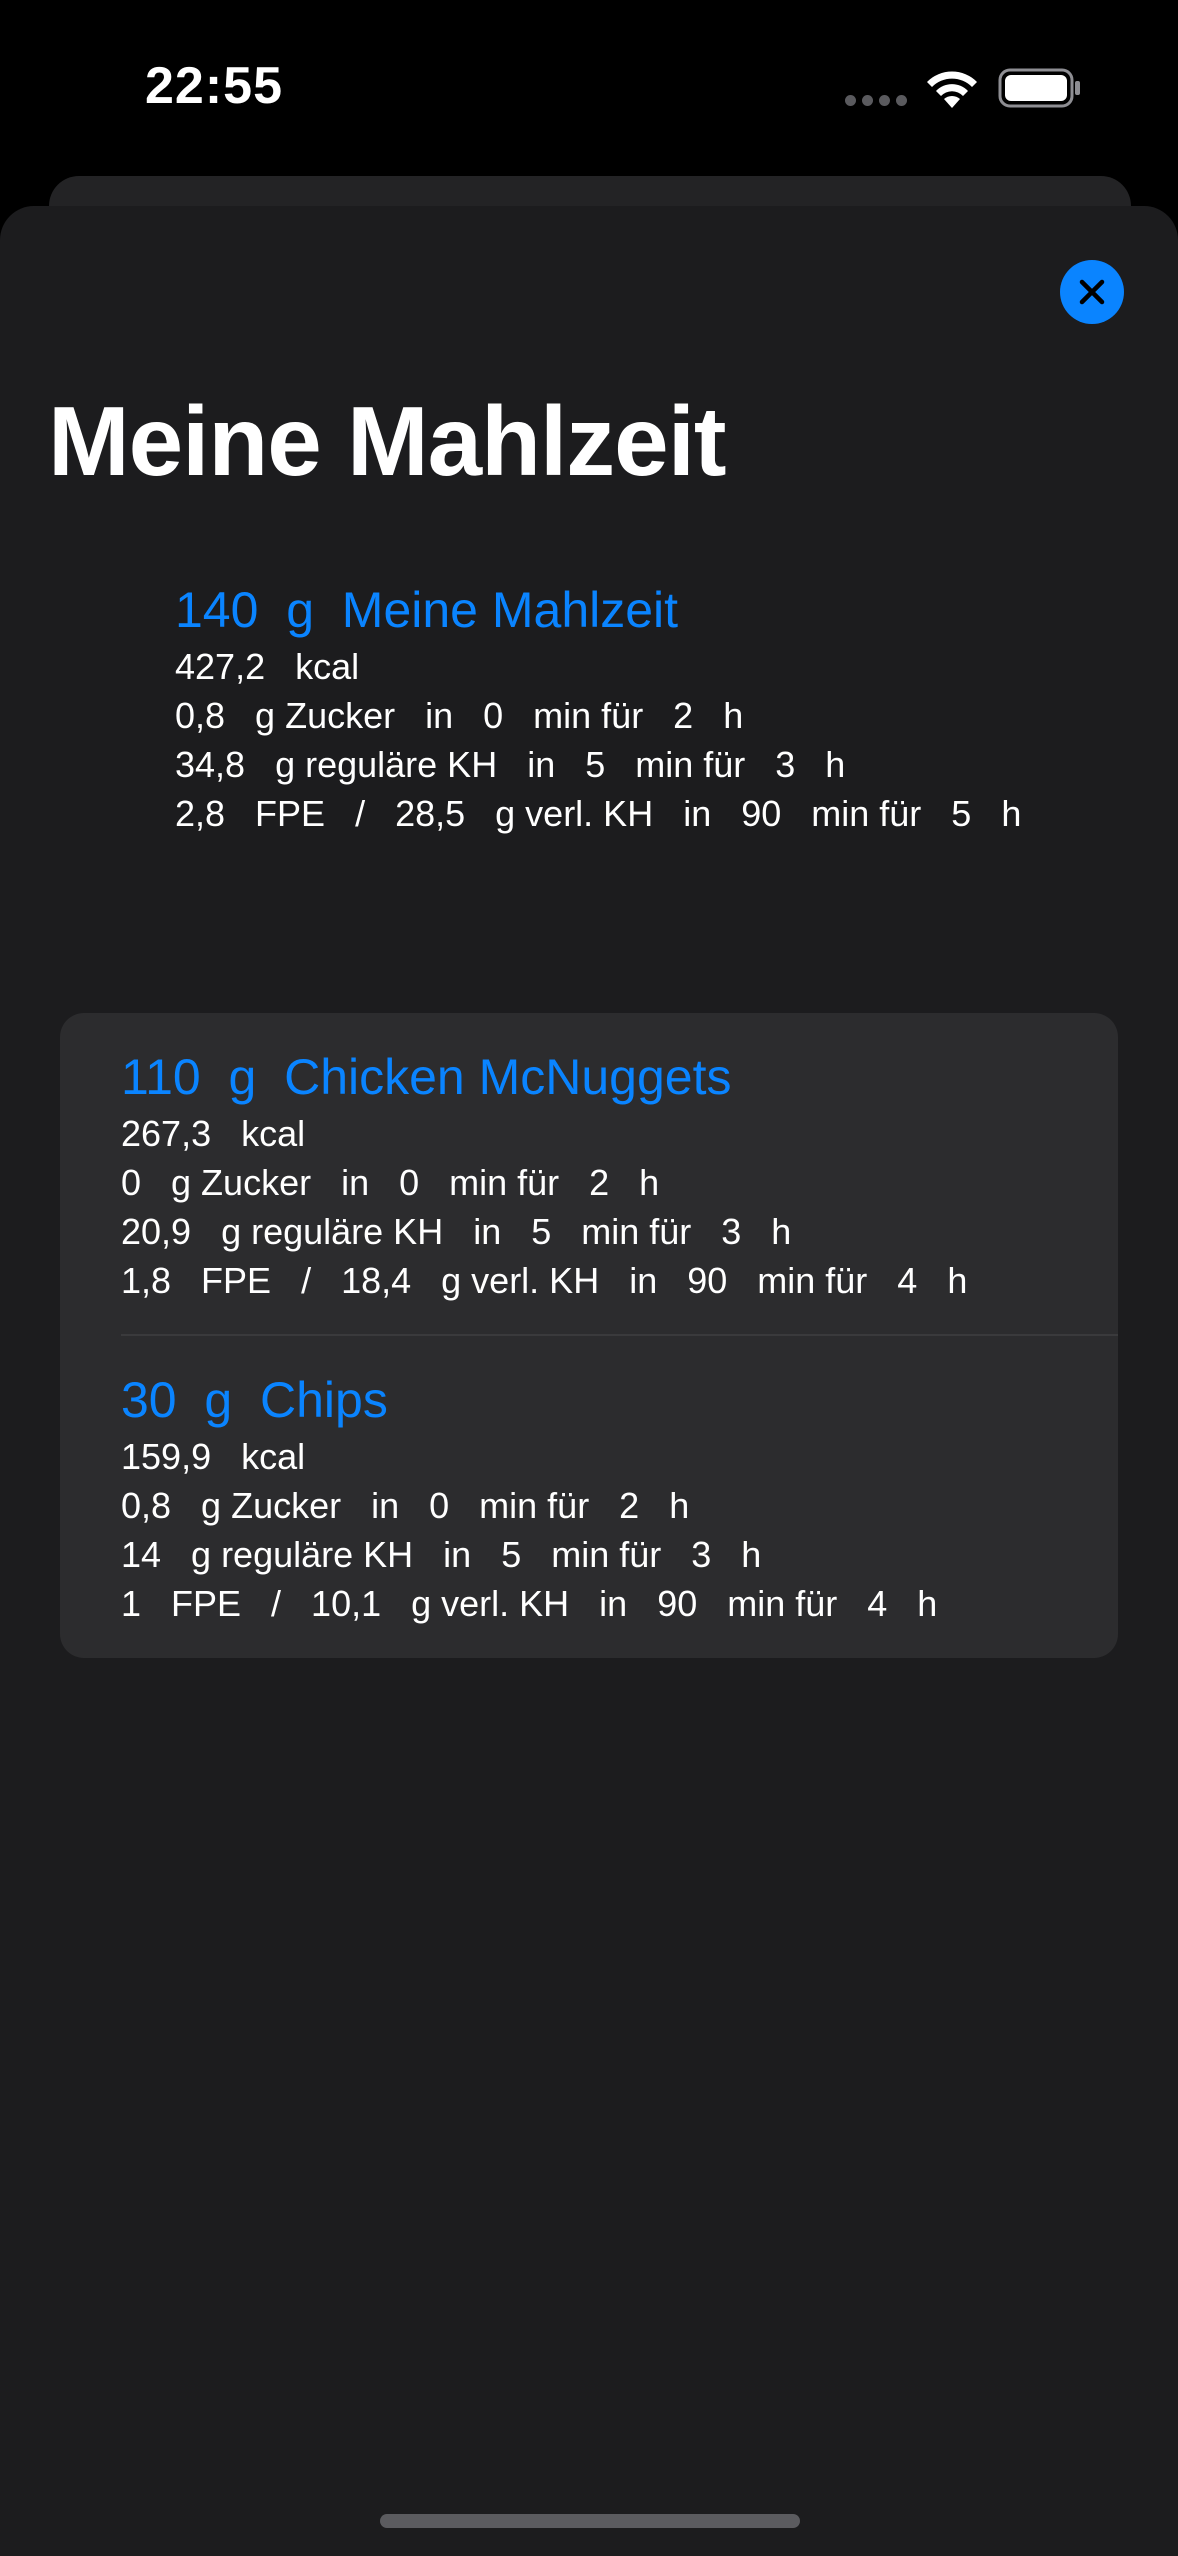  Describe the element at coordinates (387, 441) in the screenshot. I see `page-title: Meine Mahlzeit` at that location.